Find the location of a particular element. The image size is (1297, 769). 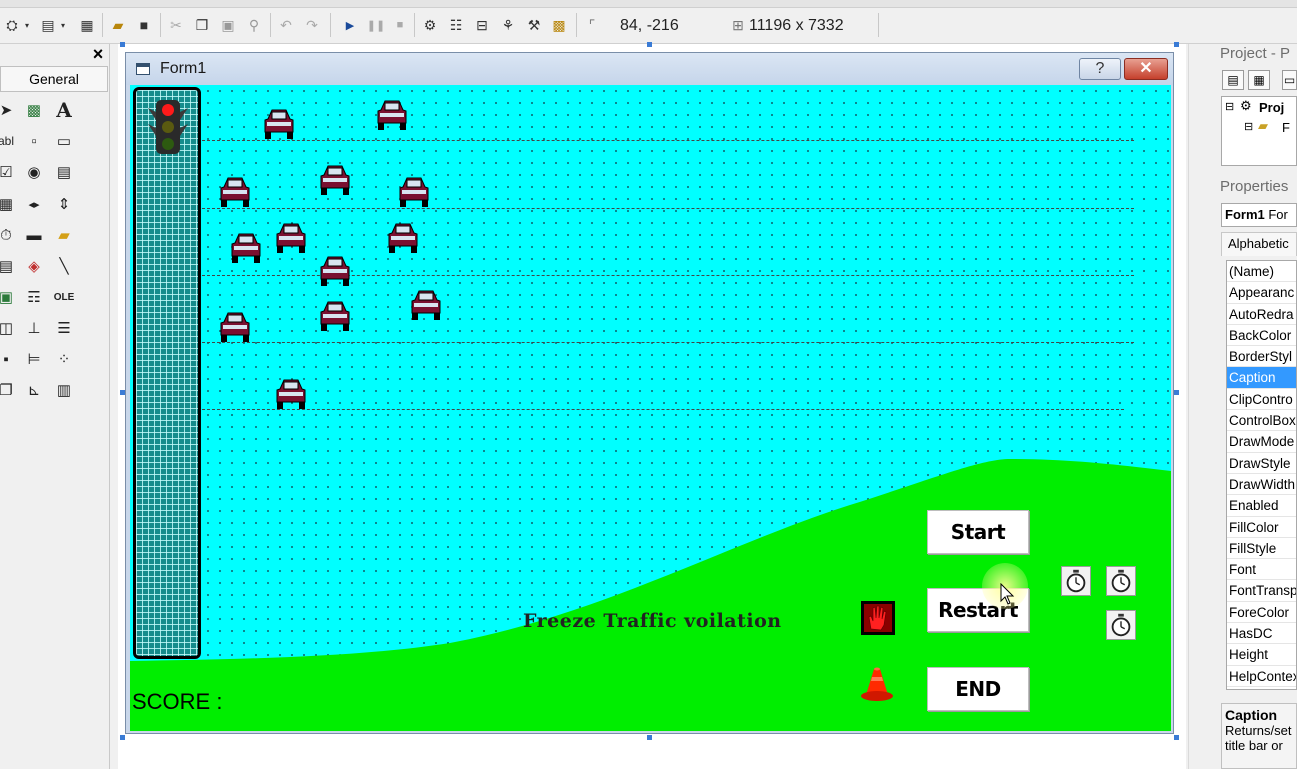

project-explorer-icon: ⚙ is located at coordinates (430, 25).